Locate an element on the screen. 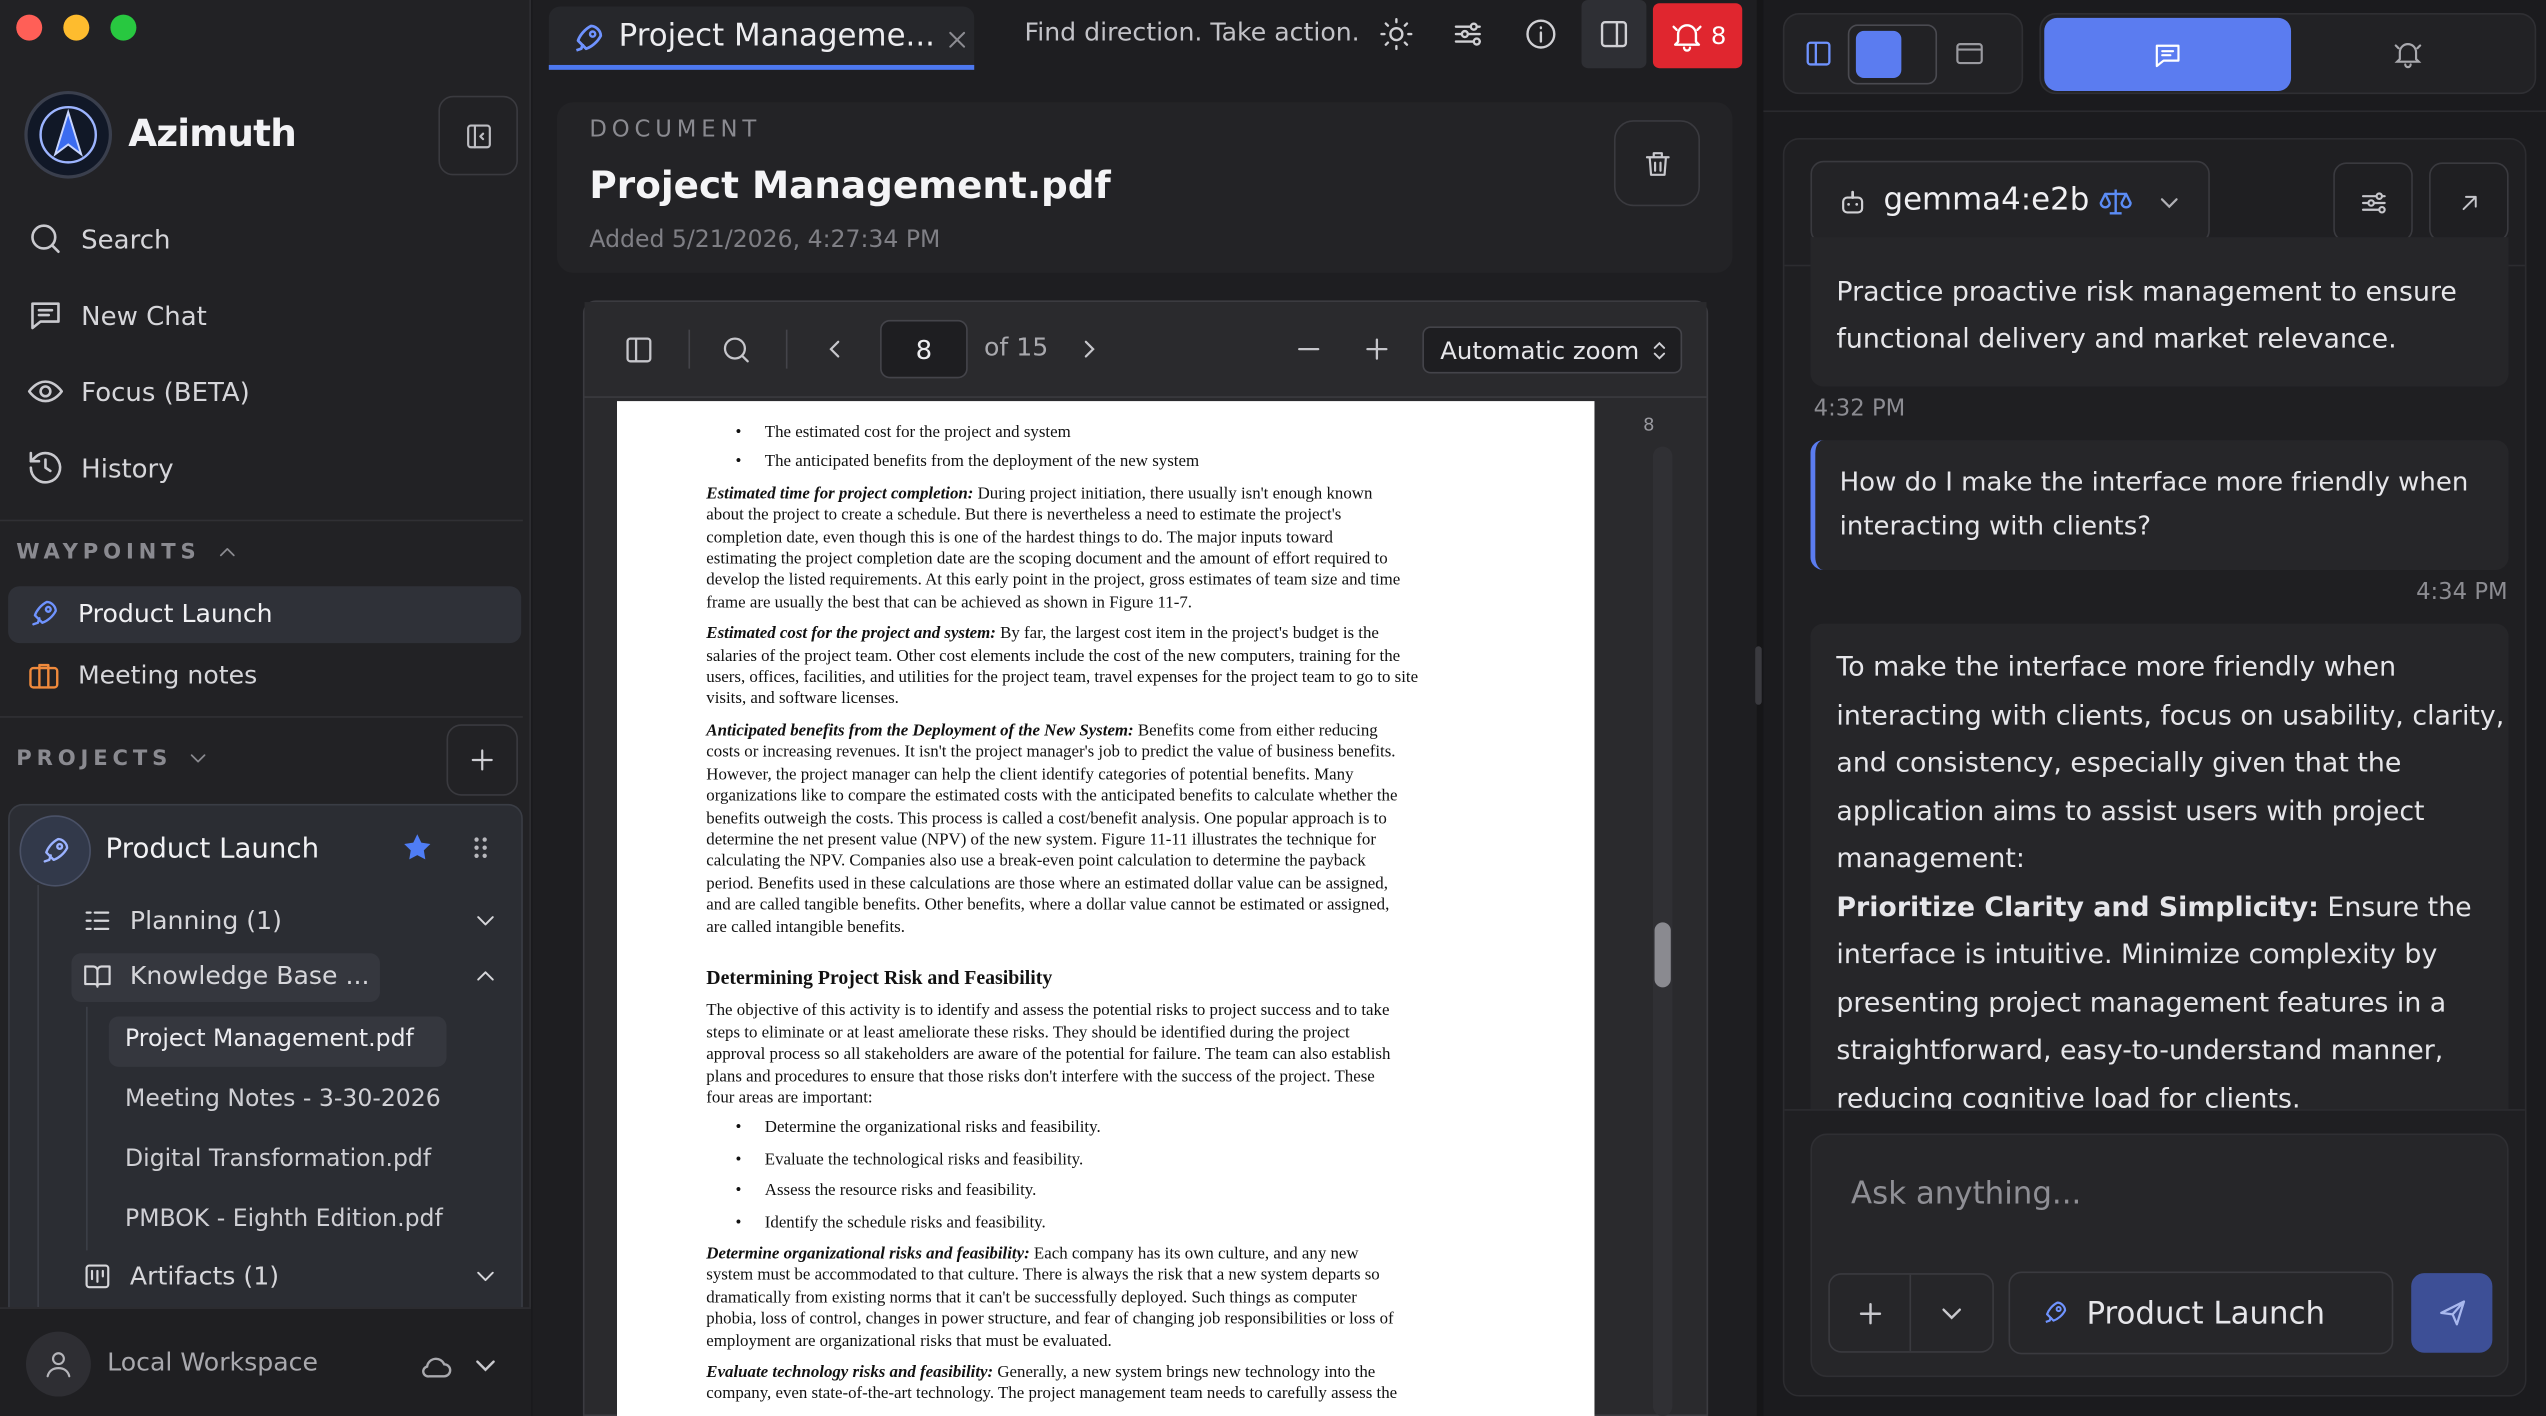  nav-new-chat: New Chat is located at coordinates (116, 315).